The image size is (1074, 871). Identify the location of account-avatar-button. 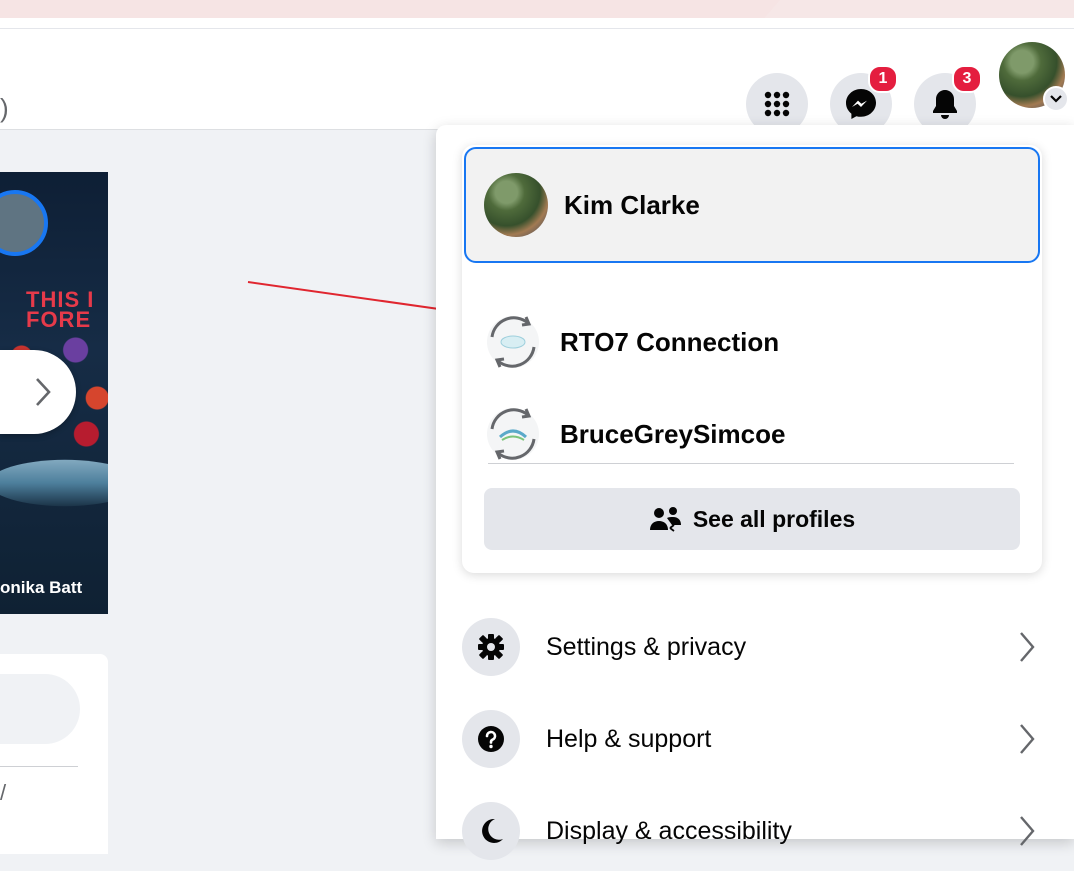
(1034, 77).